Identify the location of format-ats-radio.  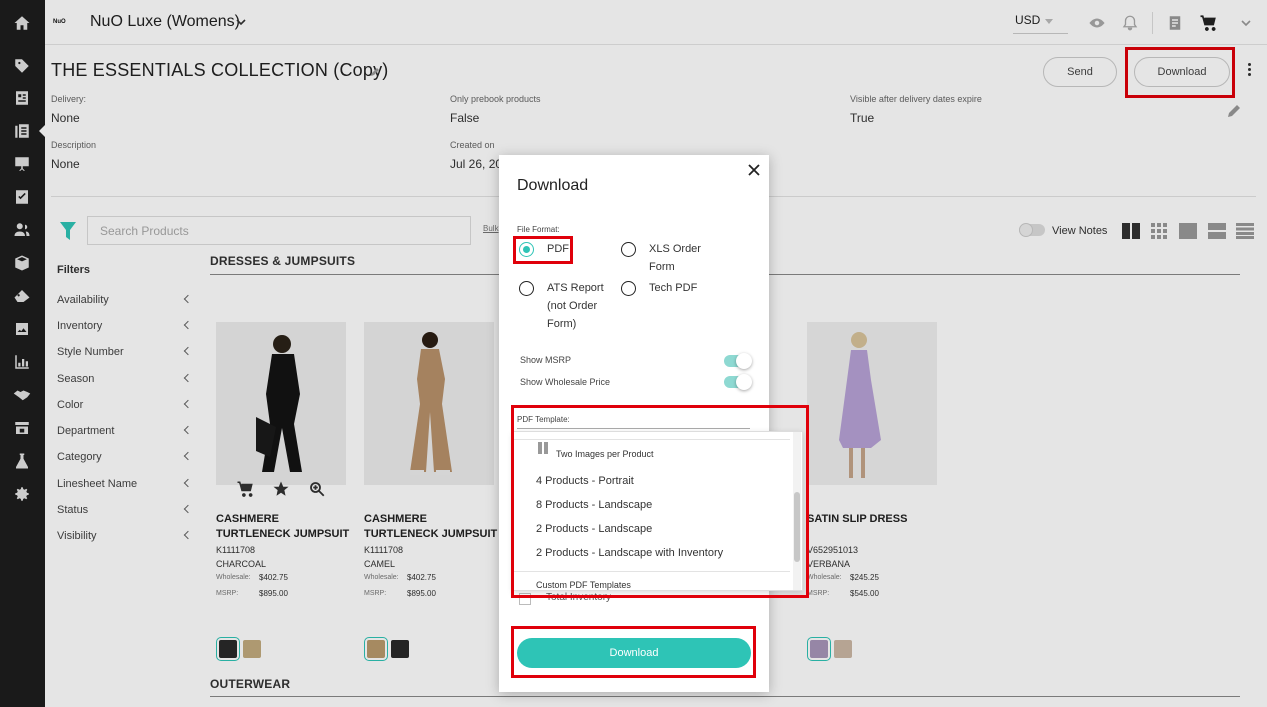
(526, 288).